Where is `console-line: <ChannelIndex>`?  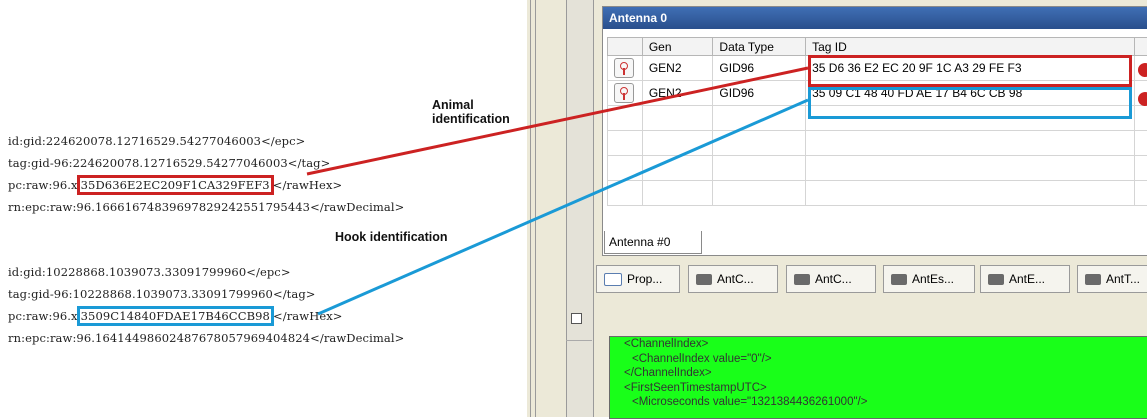
console-line: <ChannelIndex> is located at coordinates (878, 344).